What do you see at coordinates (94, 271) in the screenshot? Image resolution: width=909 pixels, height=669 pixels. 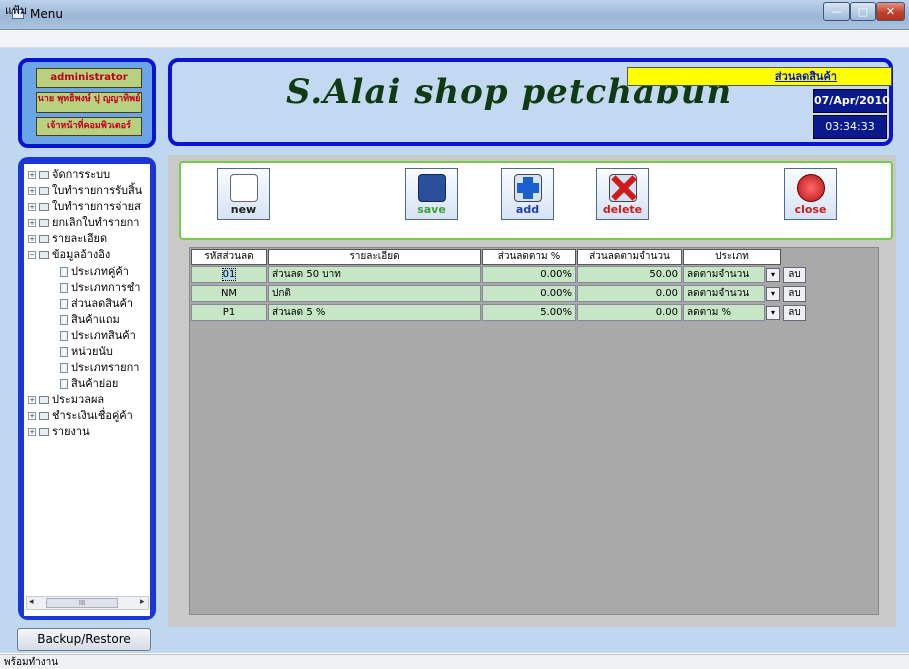 I see `tree-item-partner-type: ประเภทคู่ค้า` at bounding box center [94, 271].